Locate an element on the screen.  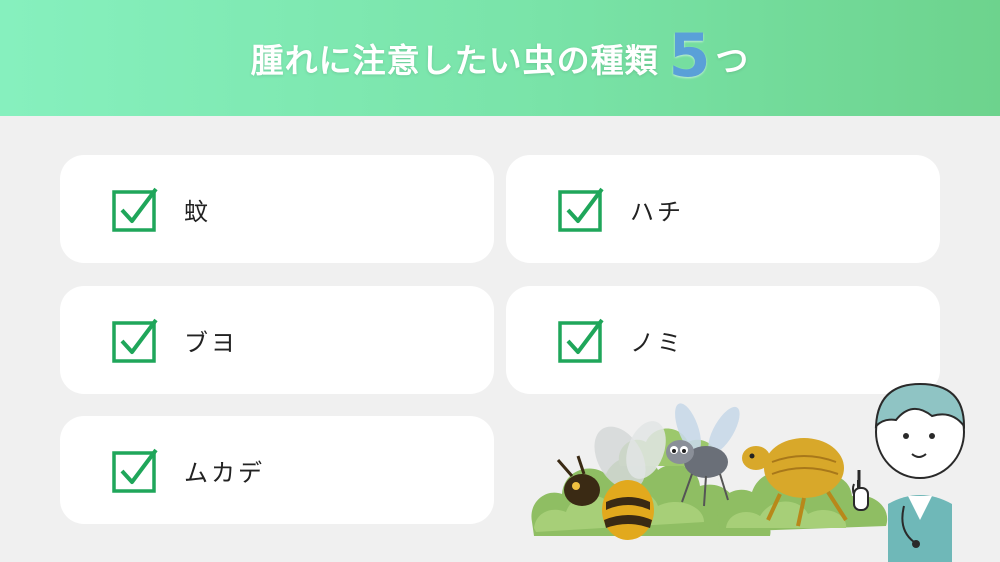
insect-card-2: ハチ is located at coordinates (723, 209).